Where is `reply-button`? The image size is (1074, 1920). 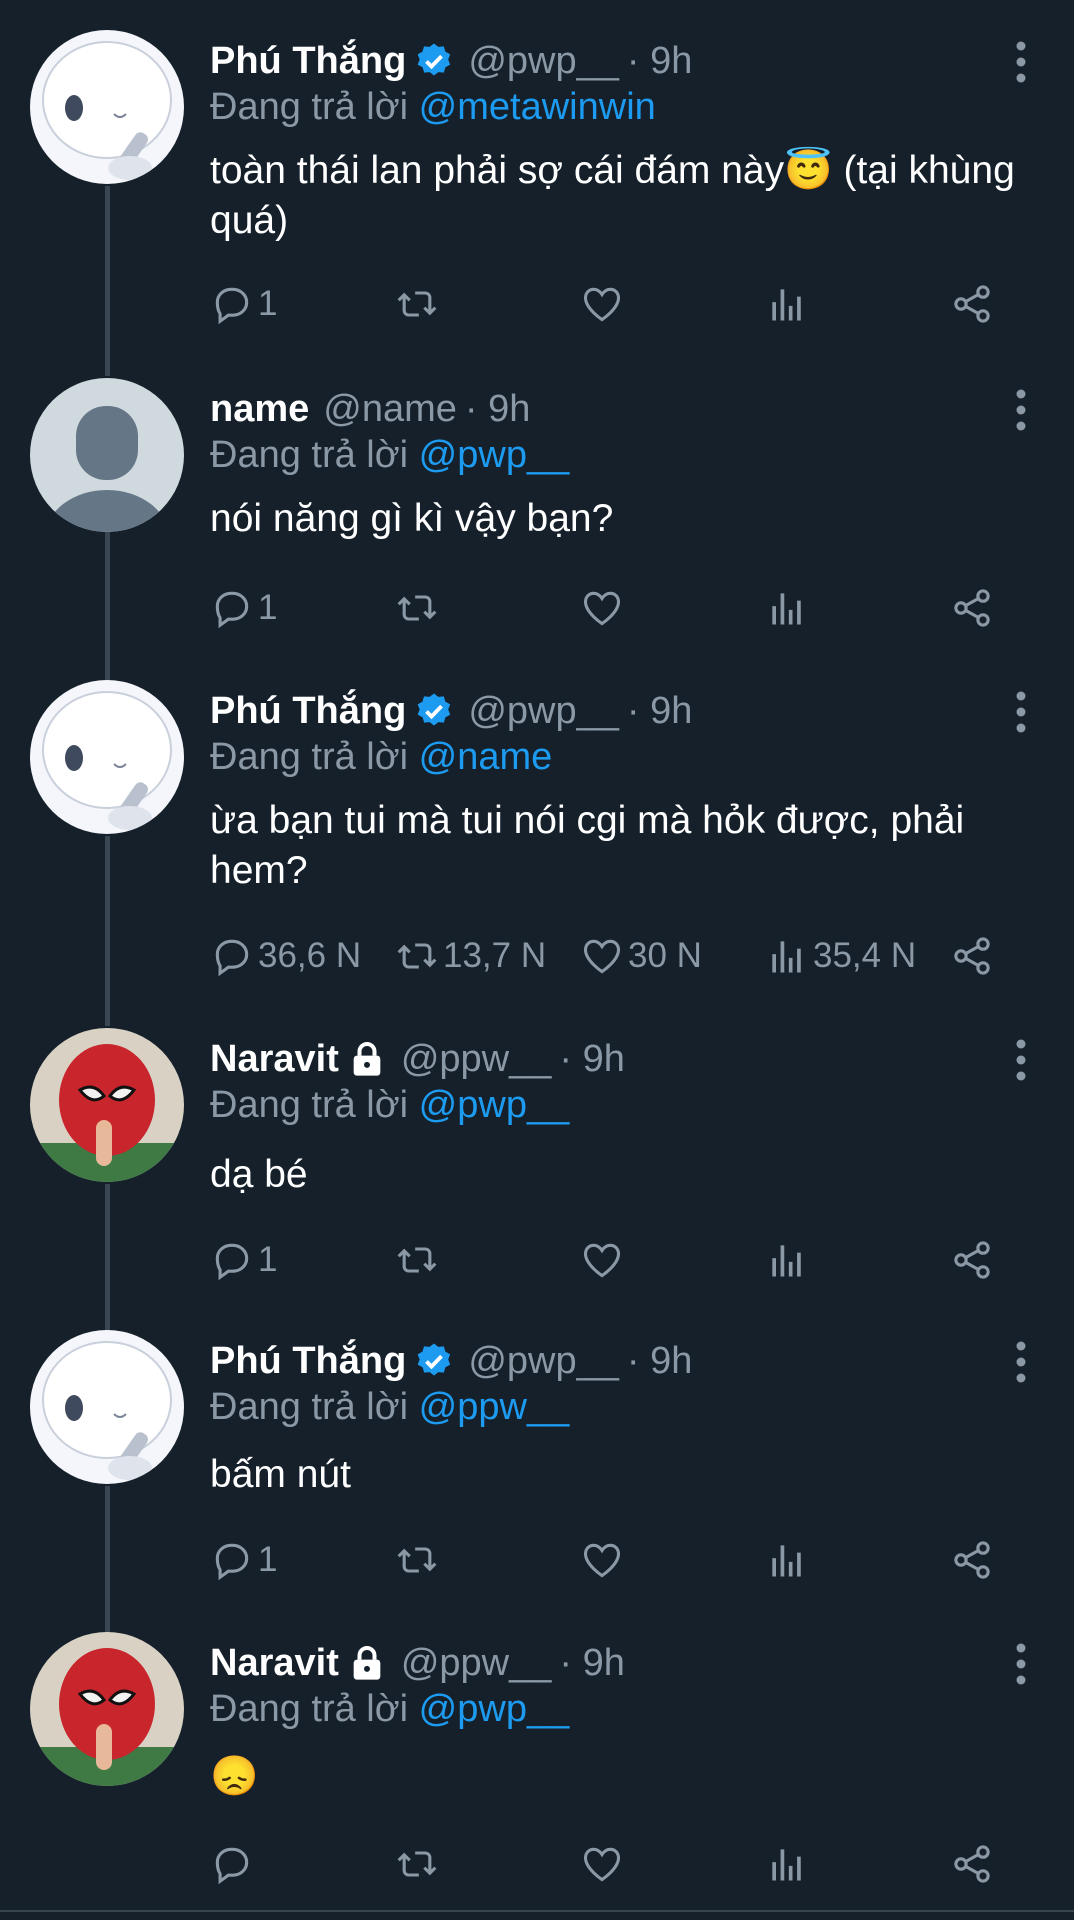
reply-button is located at coordinates (234, 1864).